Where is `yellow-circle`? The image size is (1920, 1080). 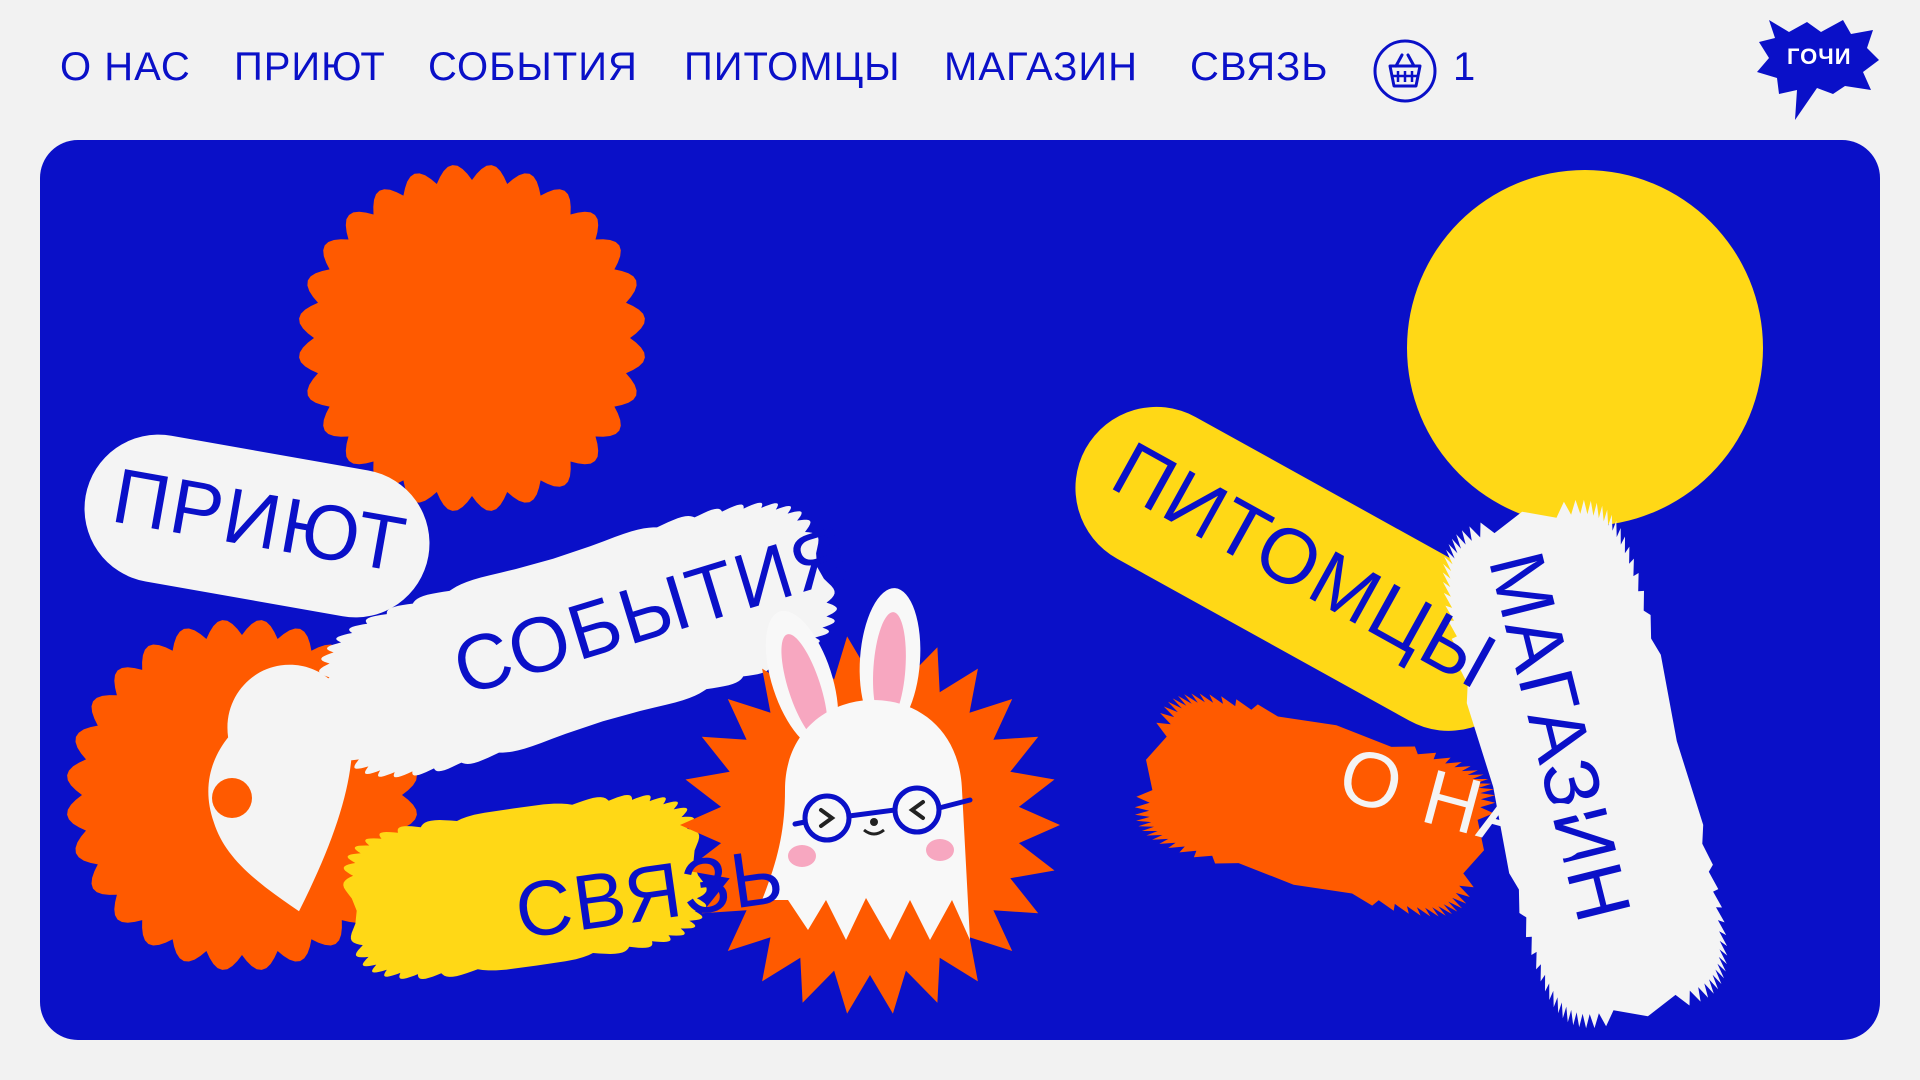
yellow-circle is located at coordinates (1585, 348).